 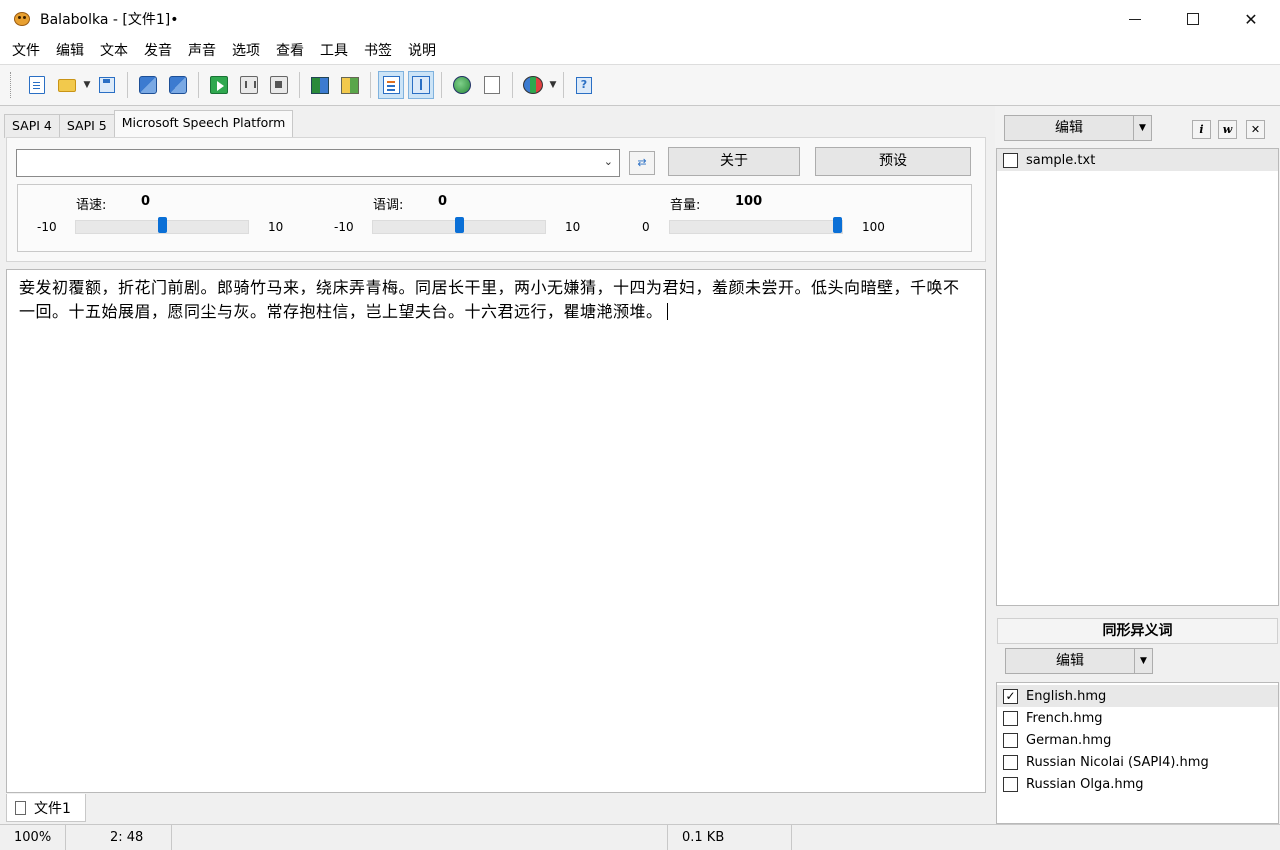 I want to click on pause-button, so click(x=249, y=85).